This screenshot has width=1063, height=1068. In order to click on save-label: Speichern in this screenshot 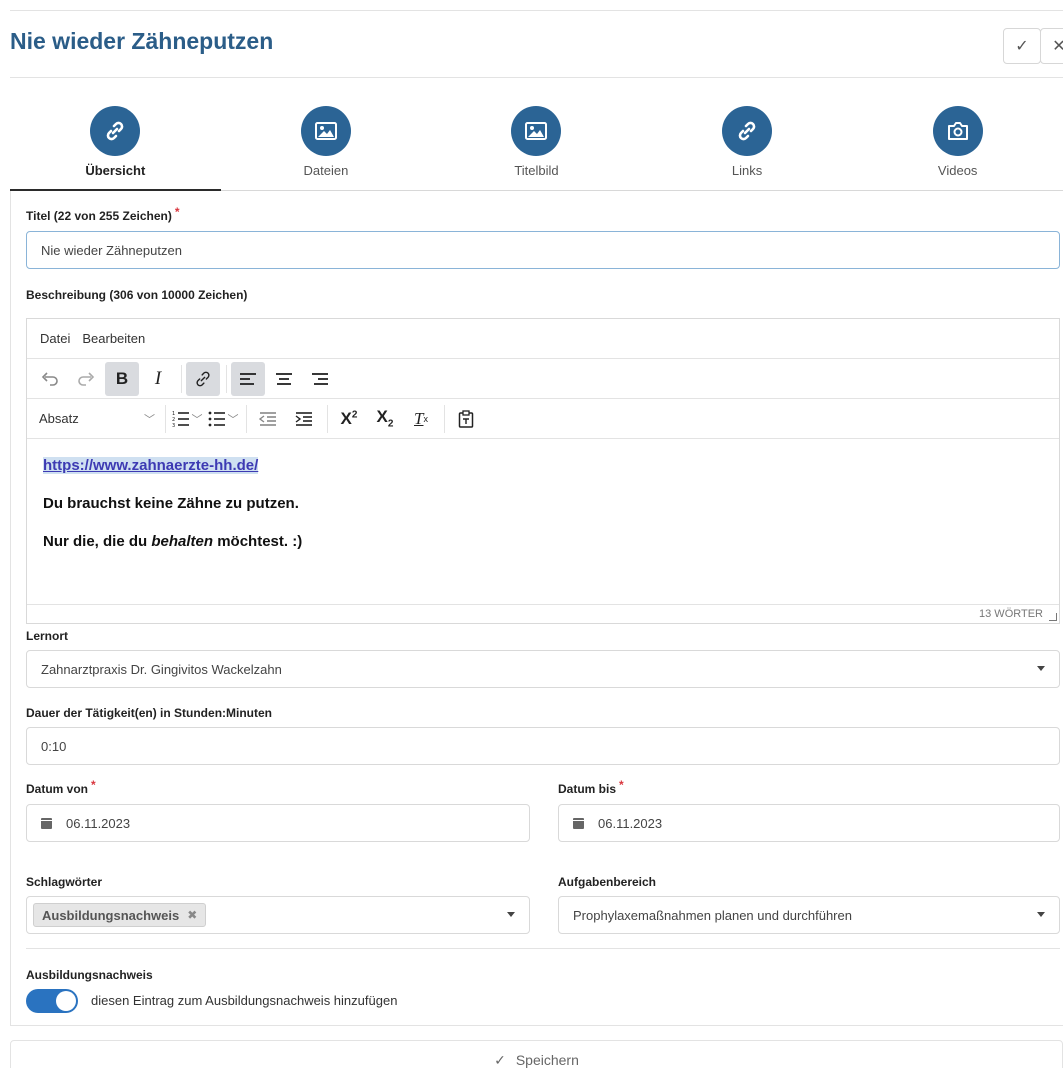, I will do `click(547, 1060)`.